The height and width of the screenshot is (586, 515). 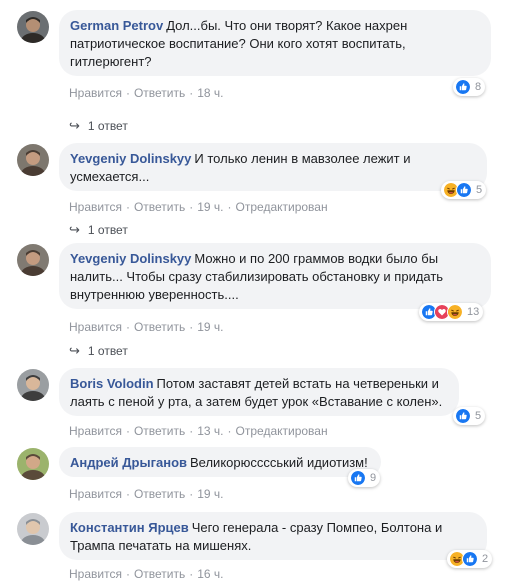 I want to click on reactions-summary: 13, so click(x=451, y=312).